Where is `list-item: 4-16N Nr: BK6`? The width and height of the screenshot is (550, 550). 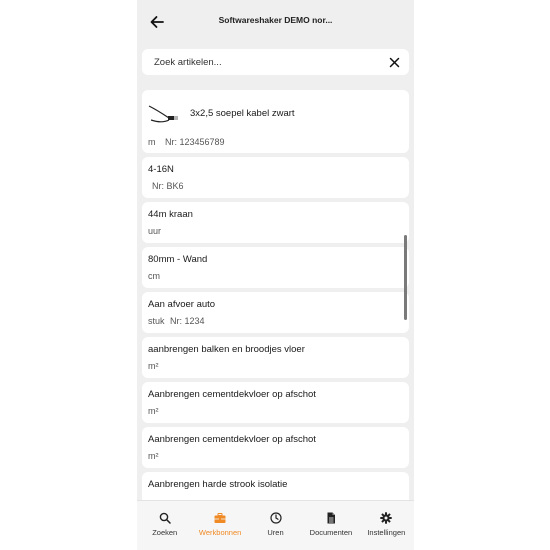 list-item: 4-16N Nr: BK6 is located at coordinates (275, 177).